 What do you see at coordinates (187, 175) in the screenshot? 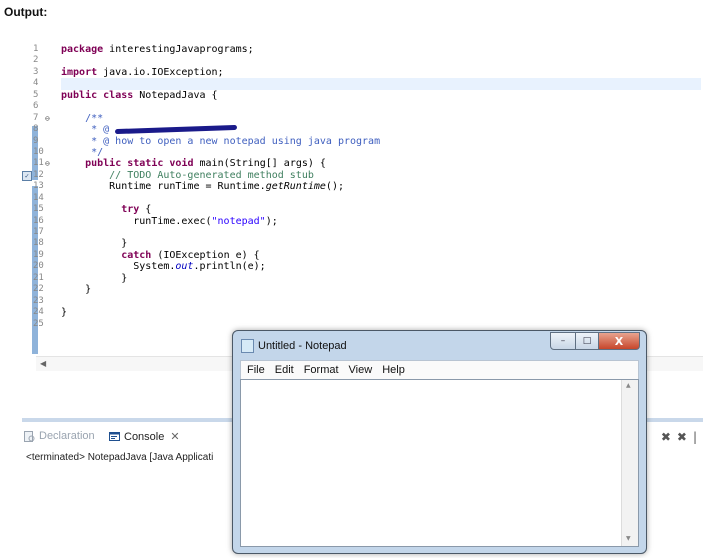
I see `code-line: // TODO Auto-generated method stub` at bounding box center [187, 175].